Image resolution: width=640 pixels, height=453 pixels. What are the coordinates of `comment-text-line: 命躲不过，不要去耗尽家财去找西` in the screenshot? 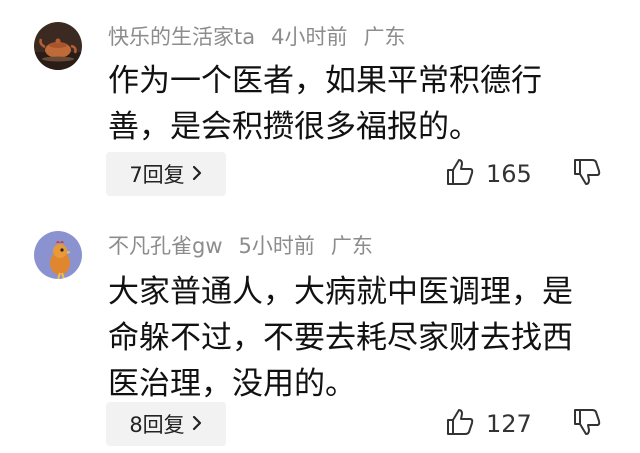 It's located at (340, 338).